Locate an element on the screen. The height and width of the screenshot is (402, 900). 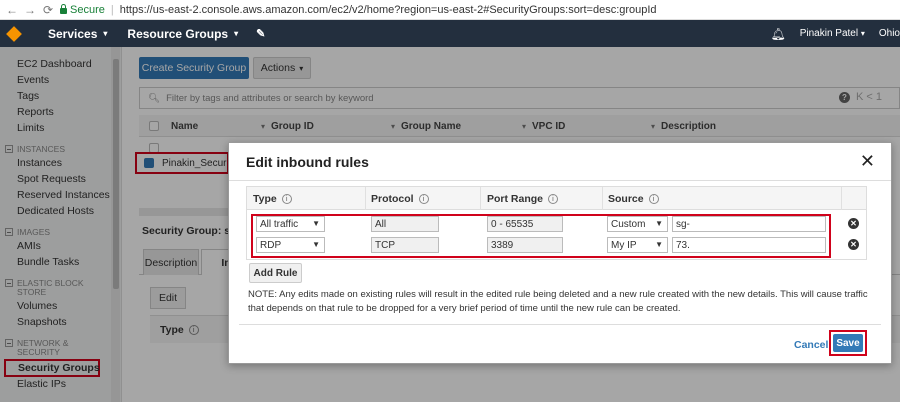
user-menu: Pinakin Patel ▾ is located at coordinates (832, 33).